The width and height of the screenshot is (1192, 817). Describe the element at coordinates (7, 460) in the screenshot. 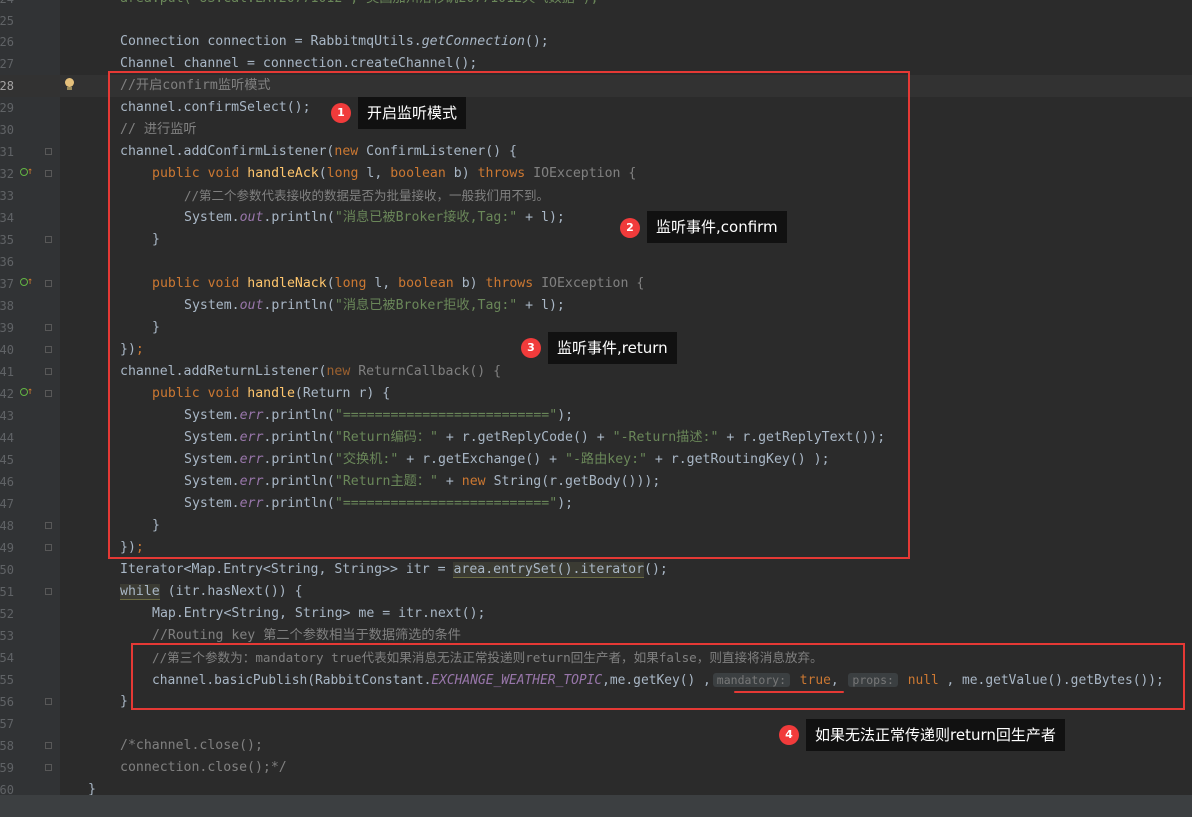

I see `line-number: 45` at that location.